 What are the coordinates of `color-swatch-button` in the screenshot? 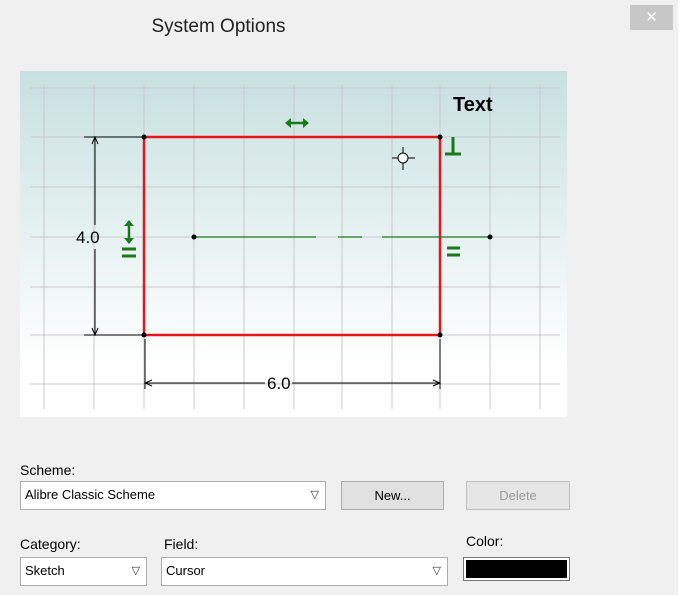 It's located at (516, 569).